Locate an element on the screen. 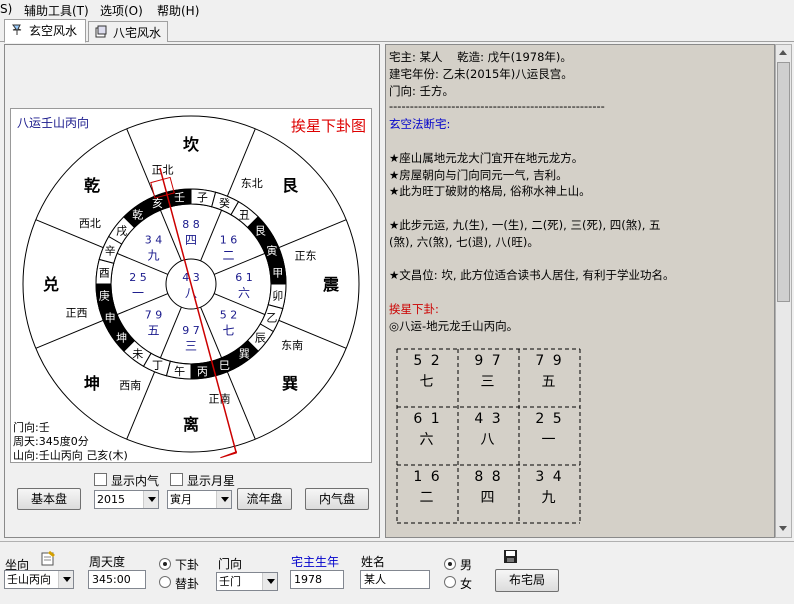 This screenshot has width=794, height=604. save-icon is located at coordinates (510, 556).